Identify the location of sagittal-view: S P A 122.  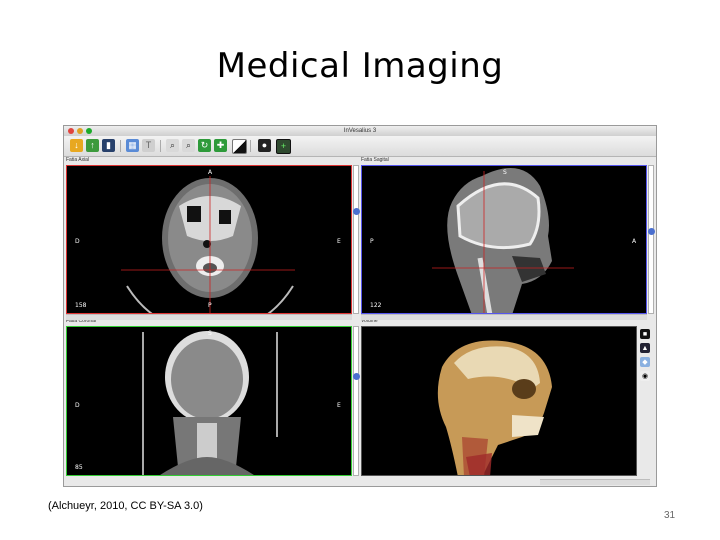
(504, 239).